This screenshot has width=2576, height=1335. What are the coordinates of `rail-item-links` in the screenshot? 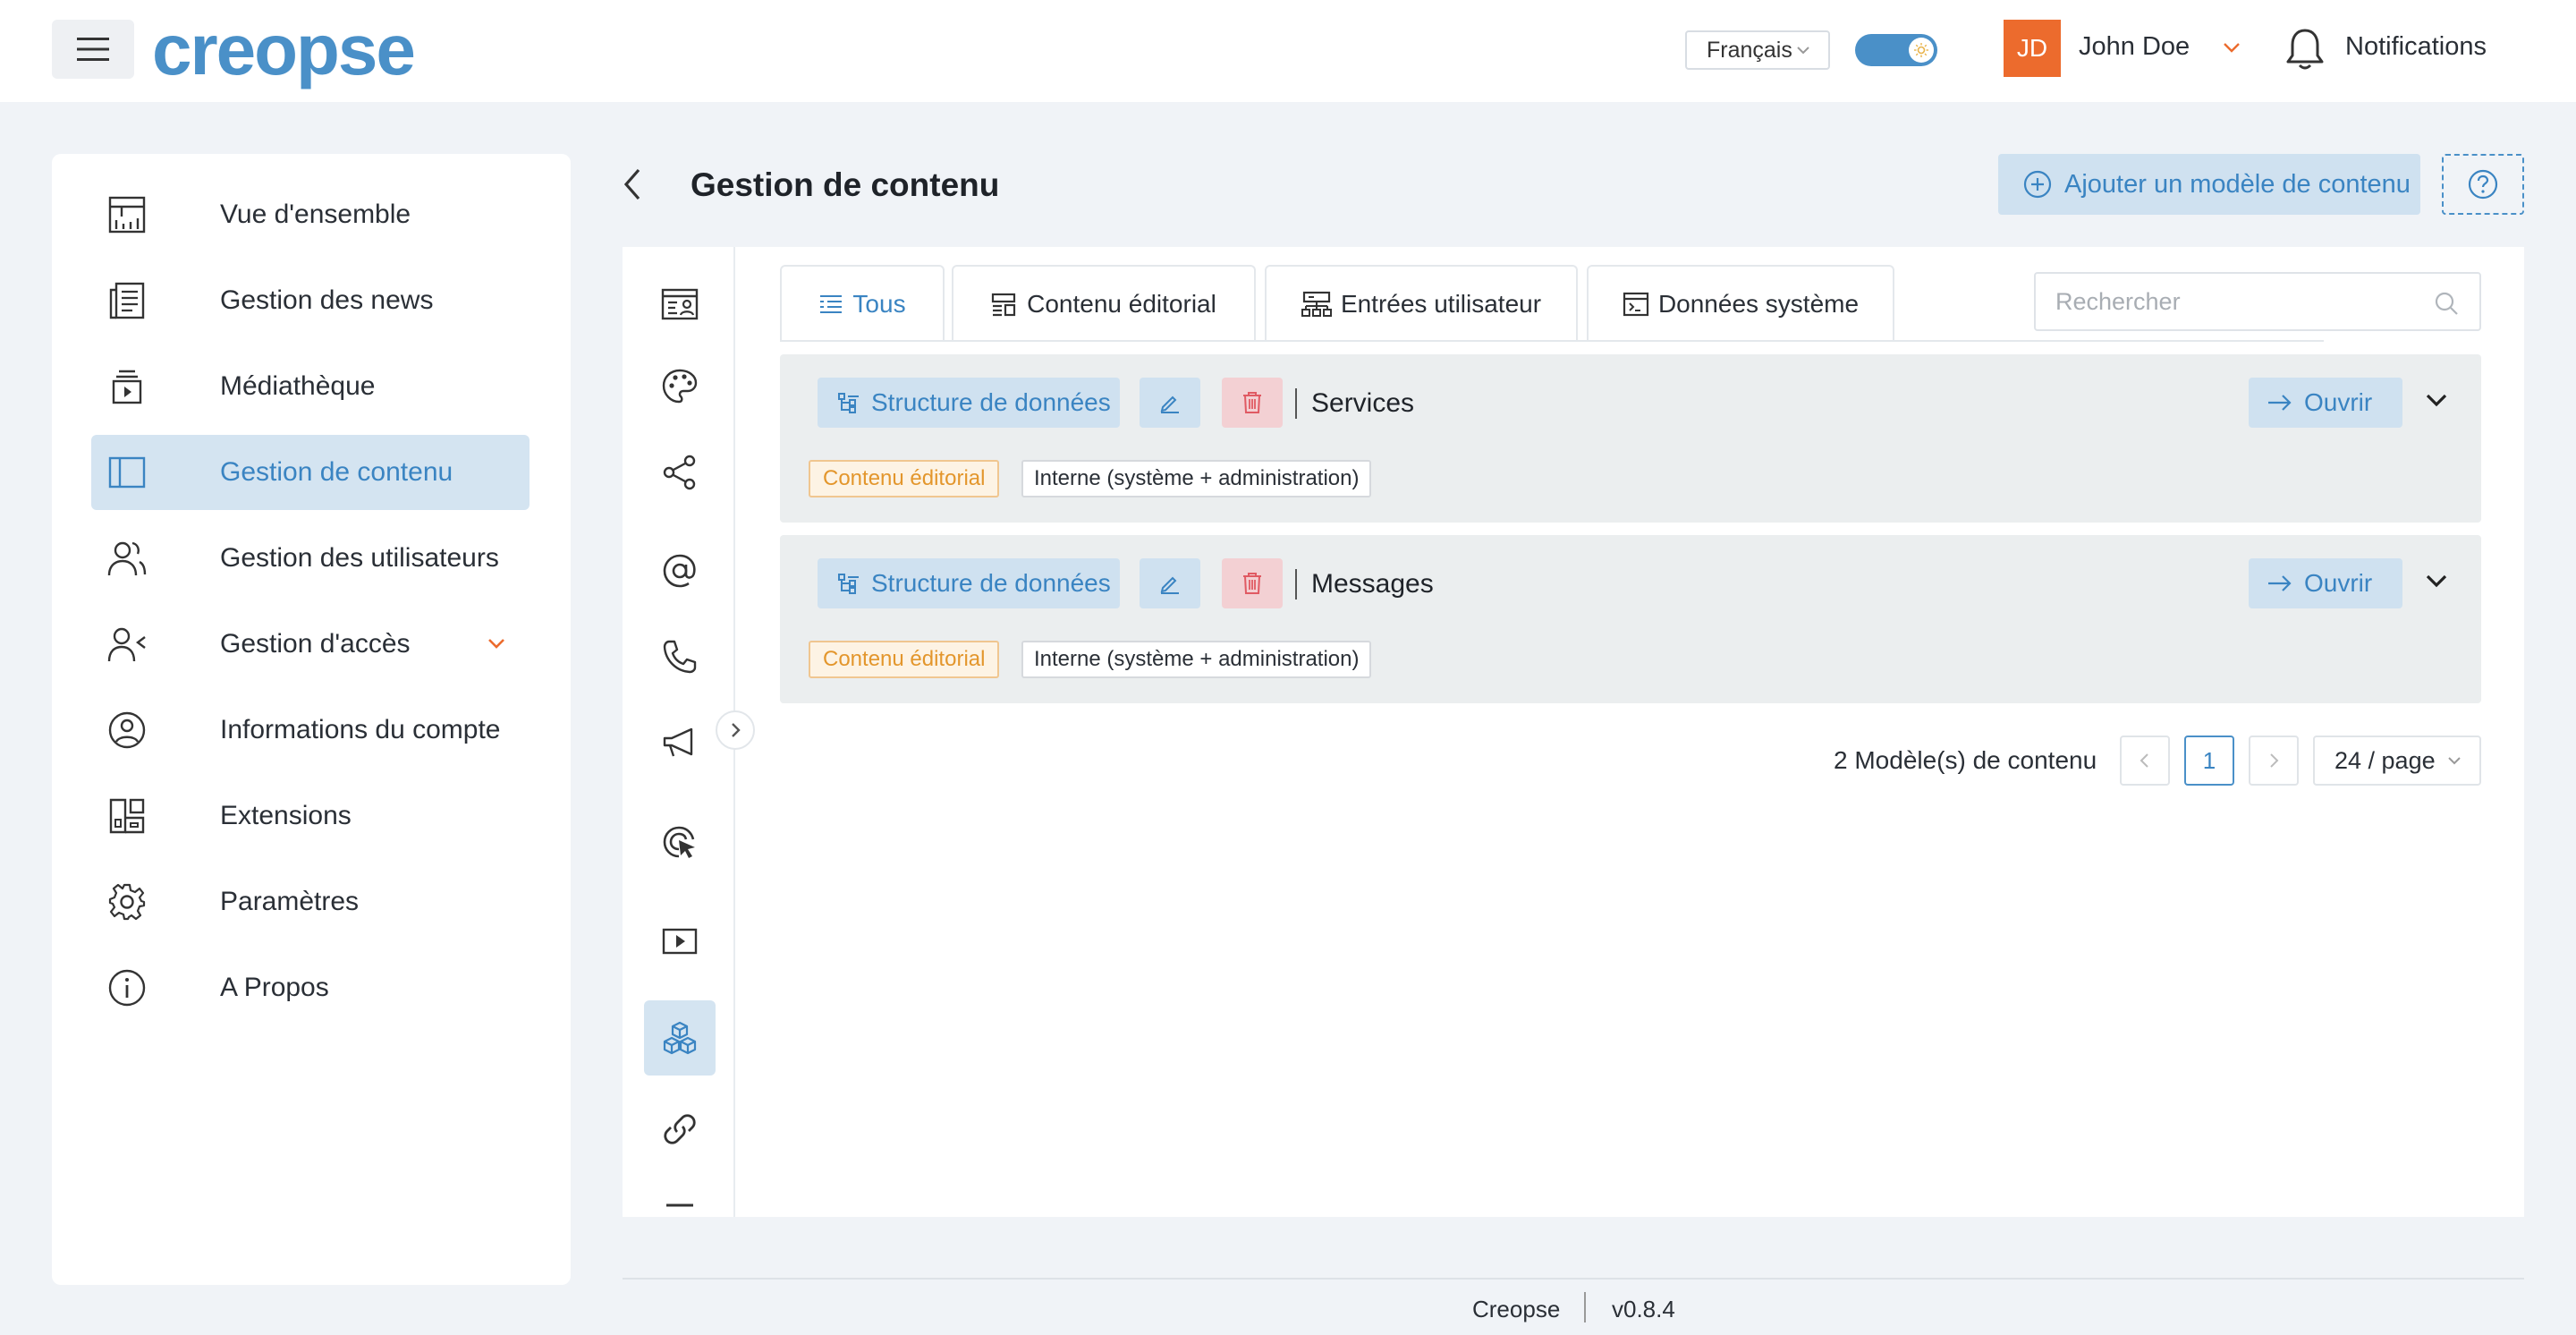 It's located at (680, 1129).